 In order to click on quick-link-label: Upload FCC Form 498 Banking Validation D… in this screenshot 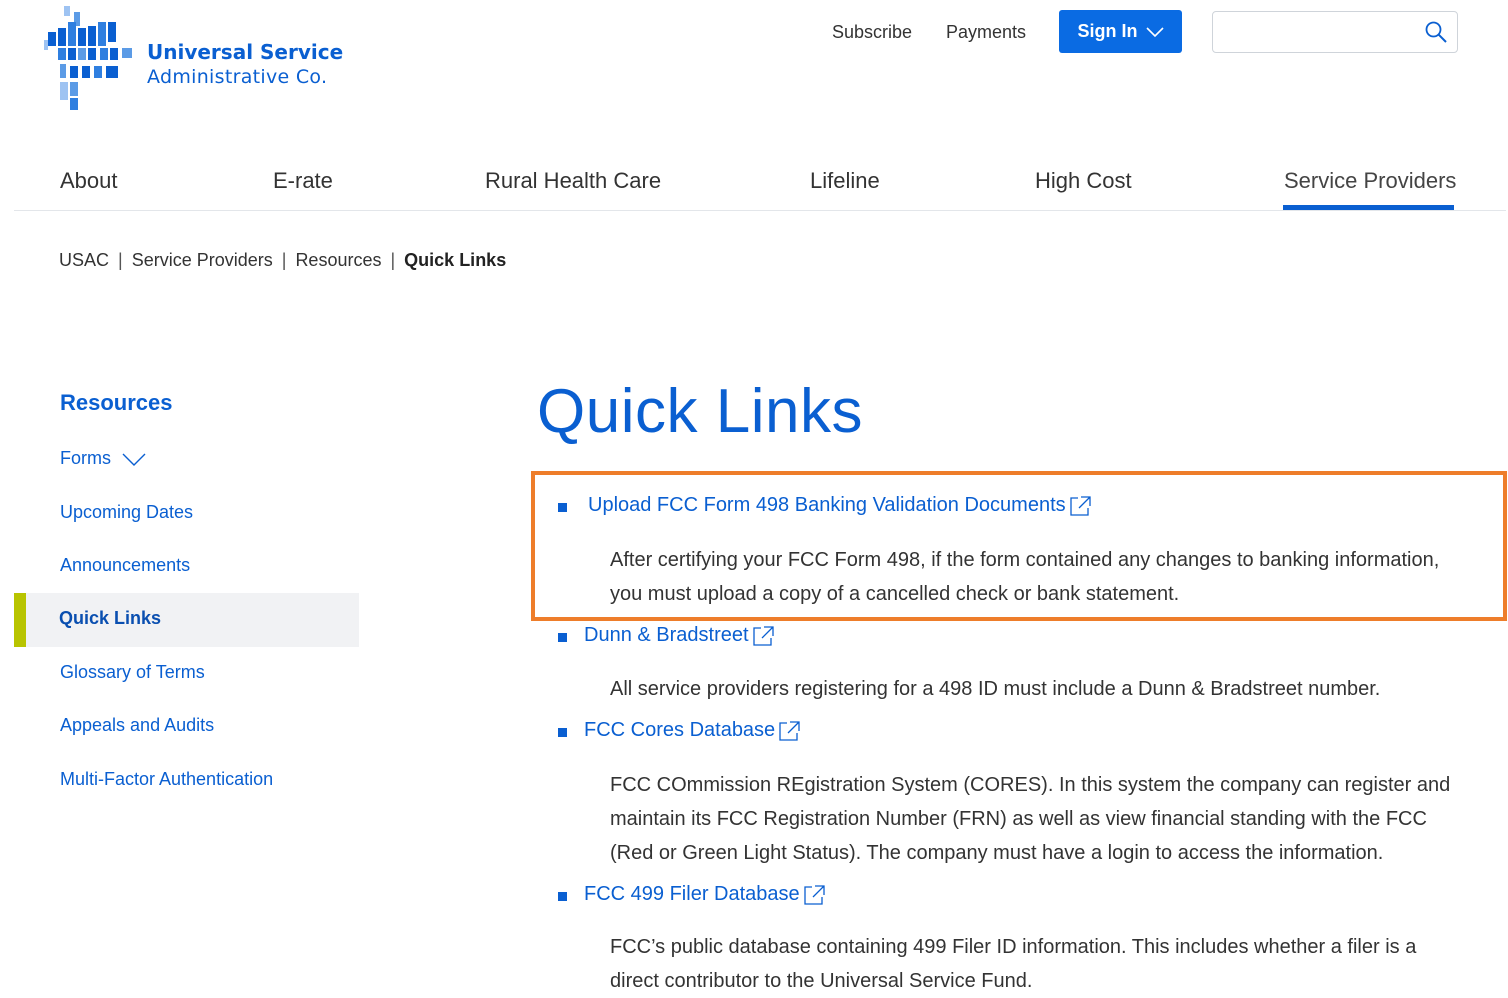, I will do `click(827, 505)`.